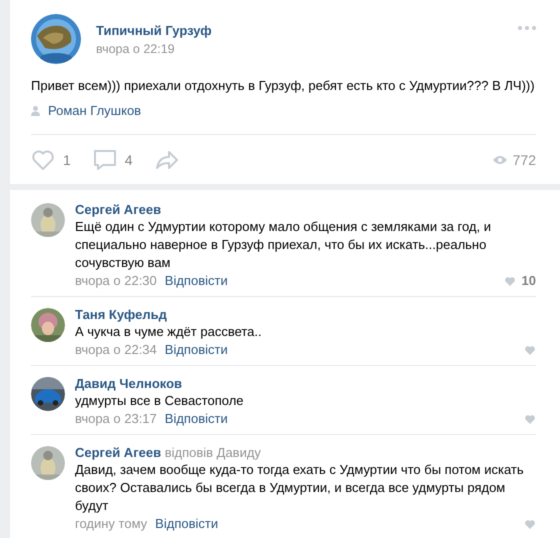 Image resolution: width=560 pixels, height=538 pixels. What do you see at coordinates (121, 314) in the screenshot?
I see `commenter-name: Таня Куфельд` at bounding box center [121, 314].